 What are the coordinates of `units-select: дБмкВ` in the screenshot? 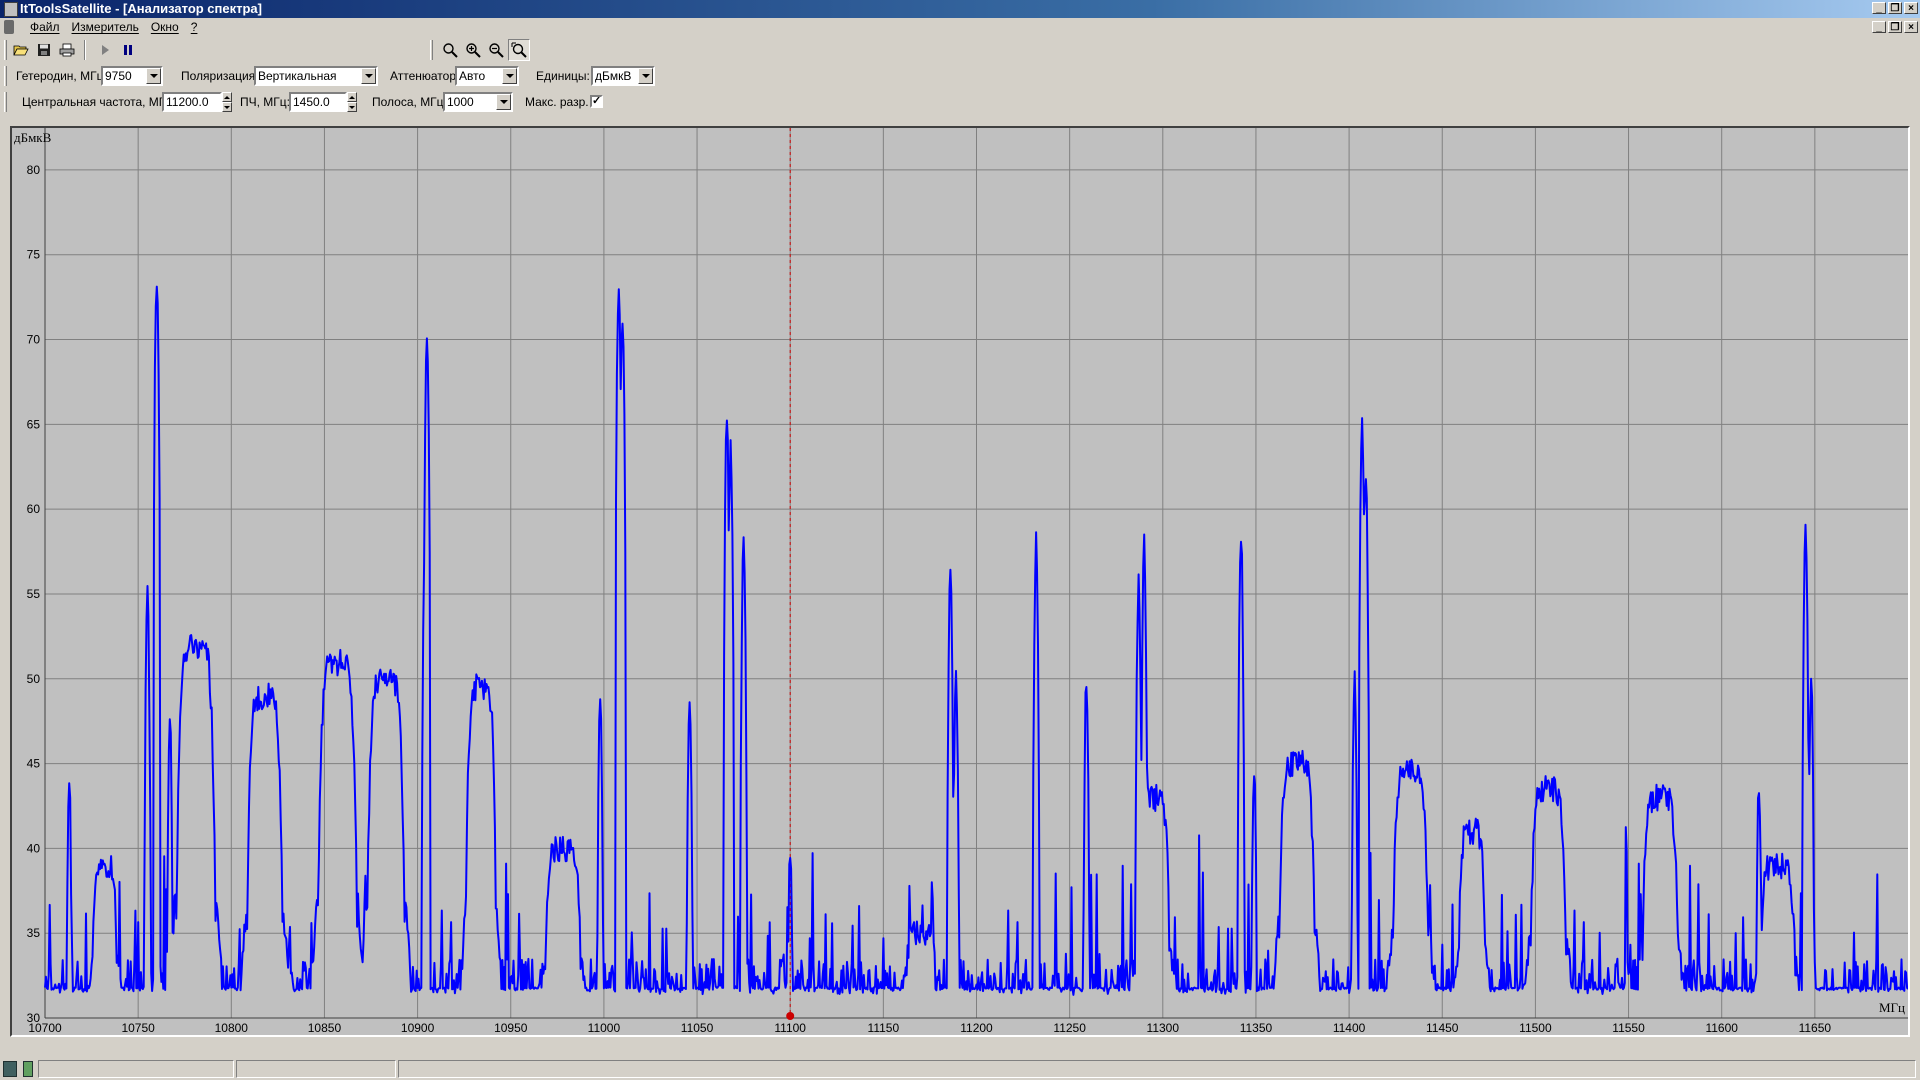 It's located at (623, 76).